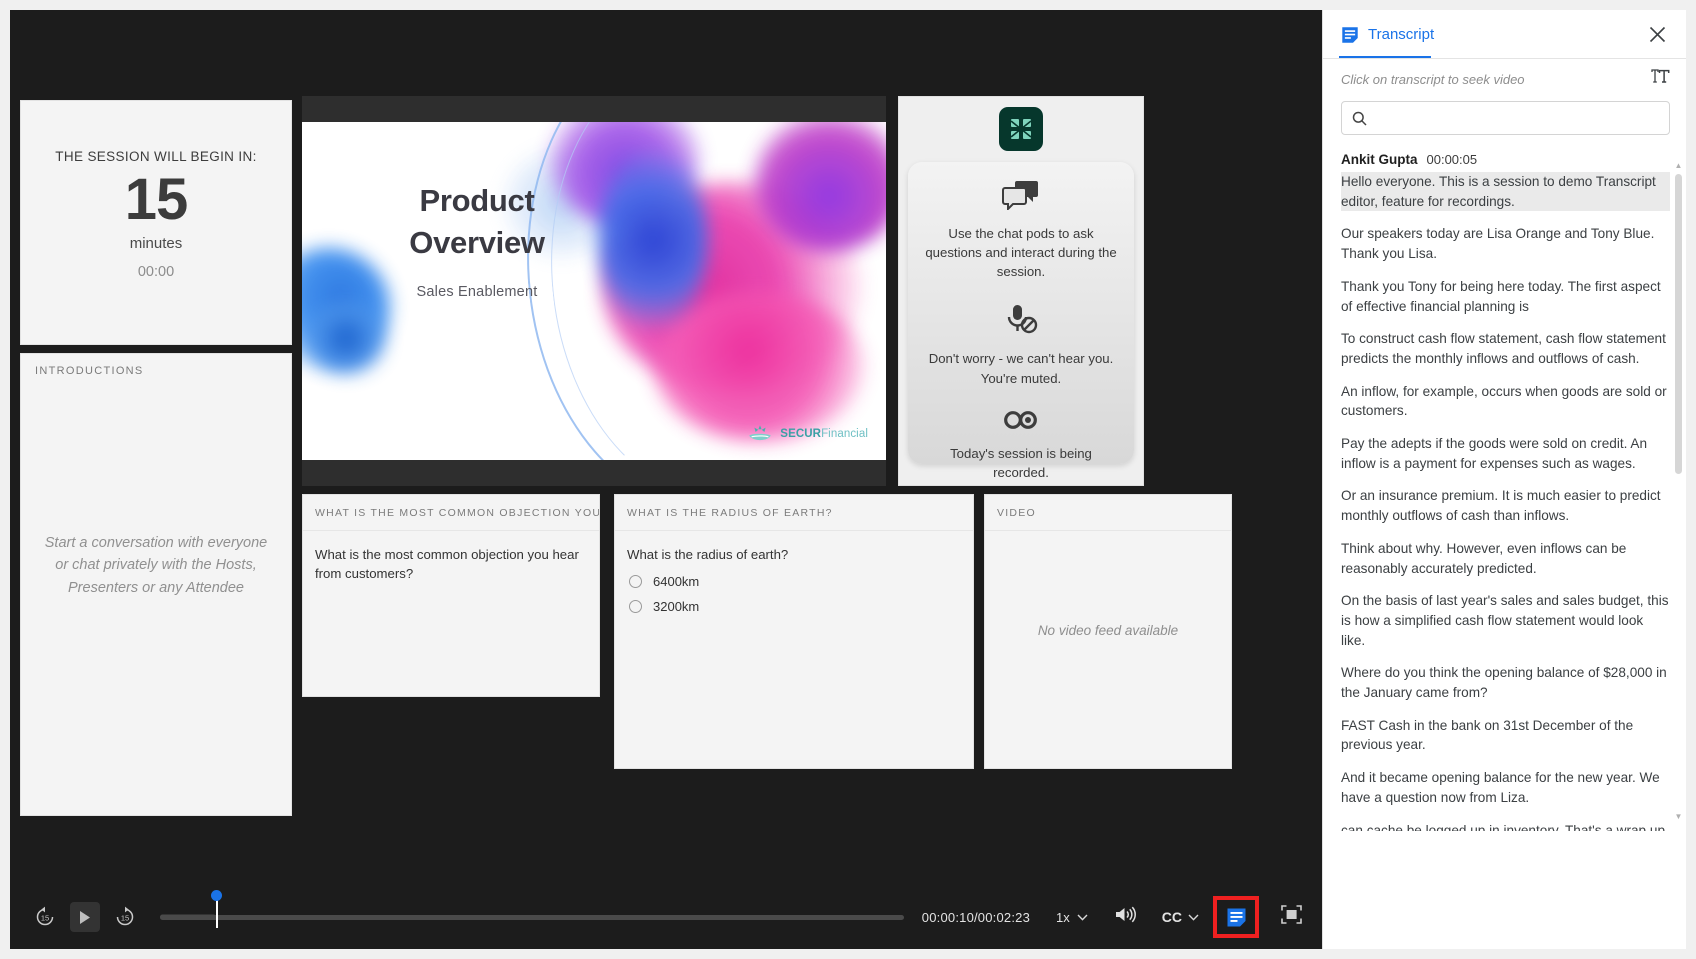  What do you see at coordinates (1452, 159) in the screenshot?
I see `speaker-timestamp: 00:00:05` at bounding box center [1452, 159].